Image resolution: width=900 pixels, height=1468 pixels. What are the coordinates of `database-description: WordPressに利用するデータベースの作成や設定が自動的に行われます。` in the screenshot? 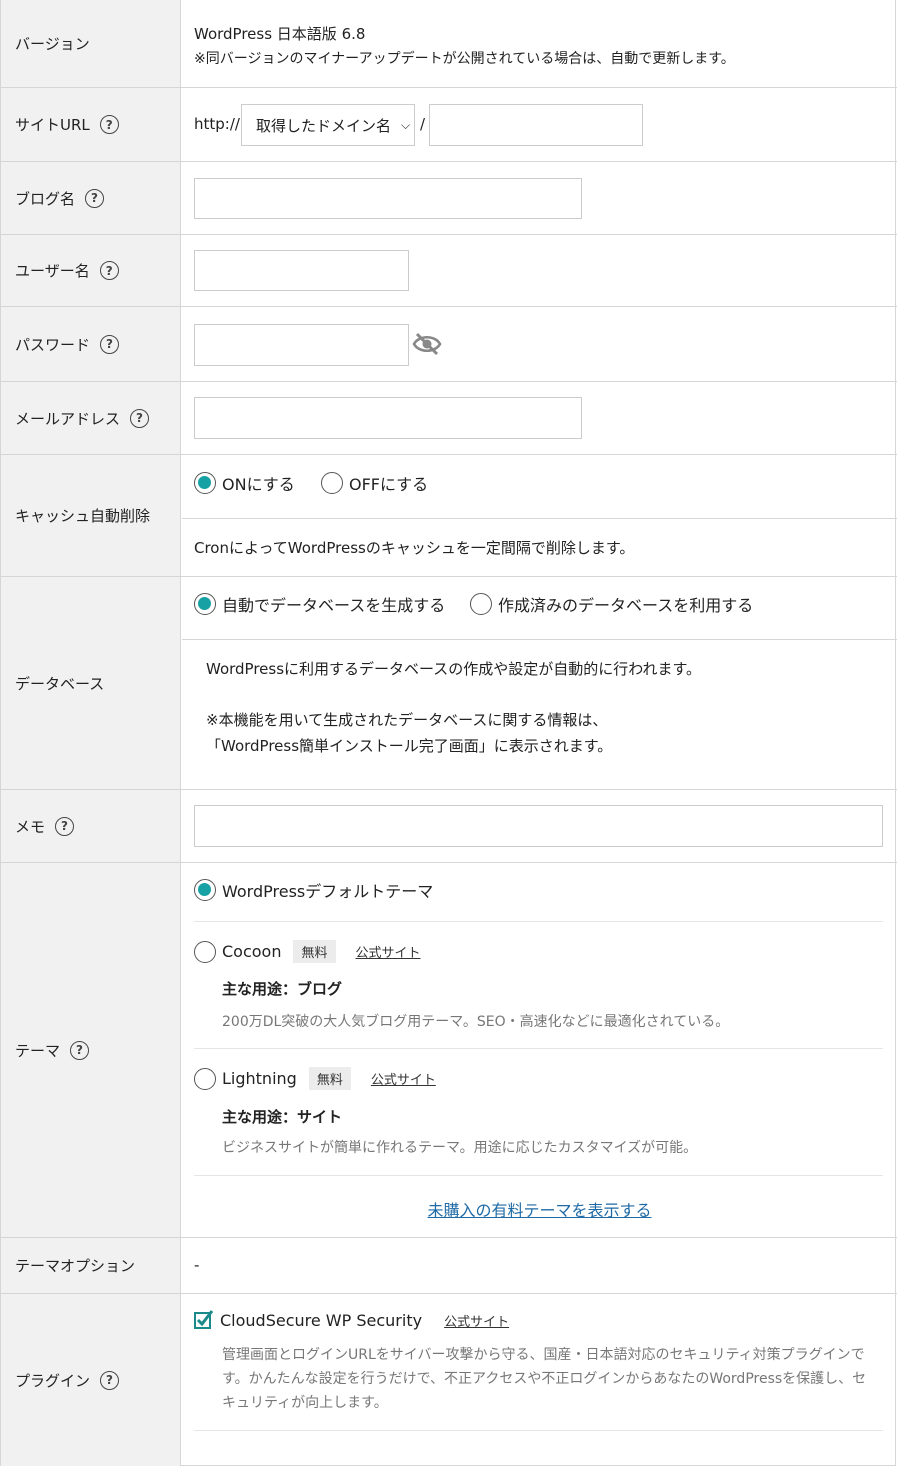 It's located at (454, 669).